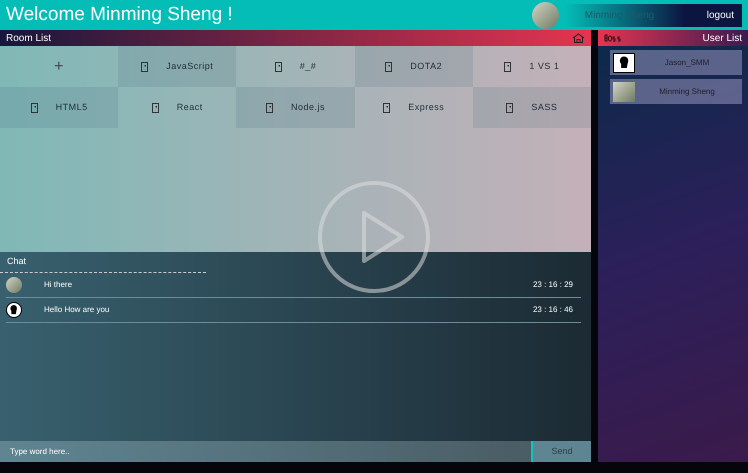 This screenshot has height=473, width=748. Describe the element at coordinates (713, 15) in the screenshot. I see `logout-link: logout` at that location.